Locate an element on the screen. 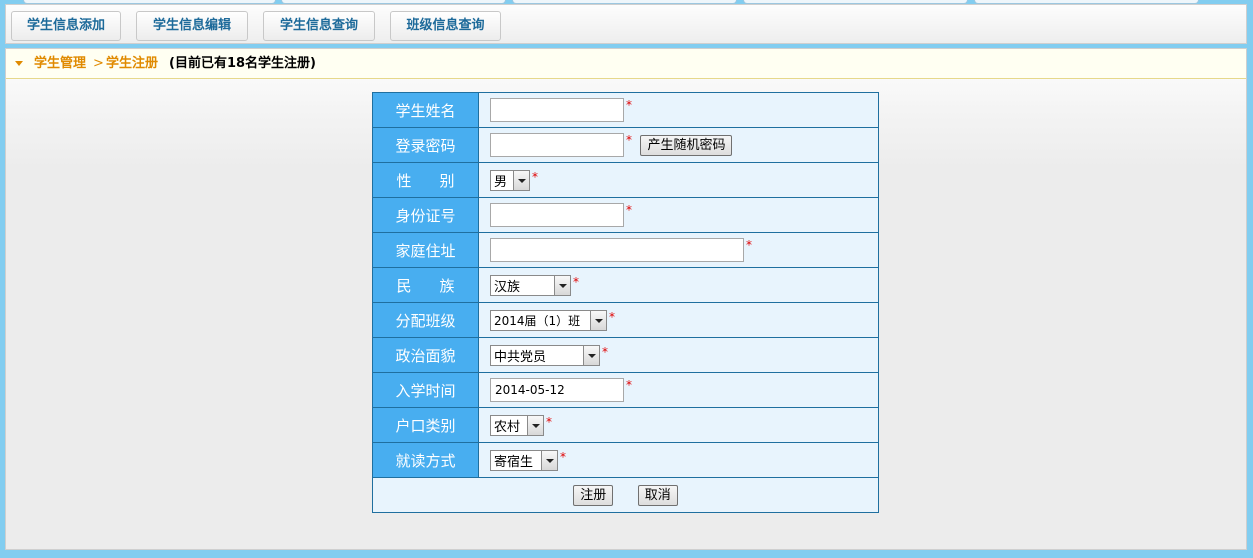 The height and width of the screenshot is (558, 1253). form-row-class: 分配班级 2014届（1）班 * is located at coordinates (625, 320).